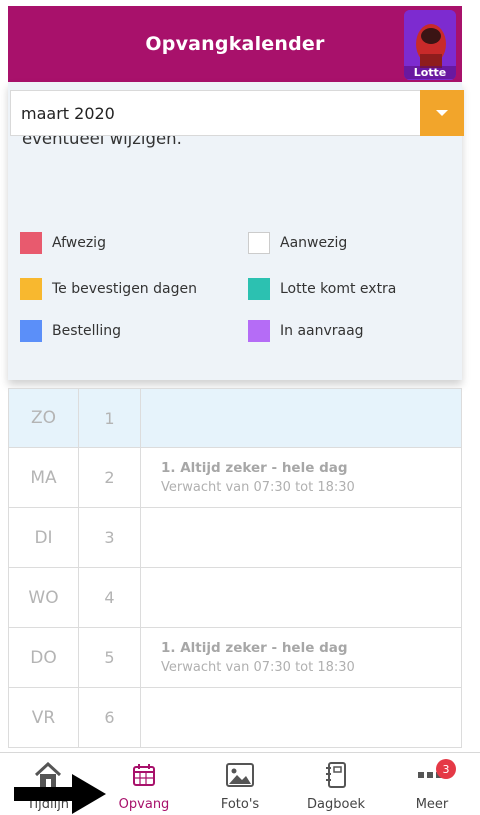 This screenshot has height=815, width=480. I want to click on day-name: ZO, so click(44, 418).